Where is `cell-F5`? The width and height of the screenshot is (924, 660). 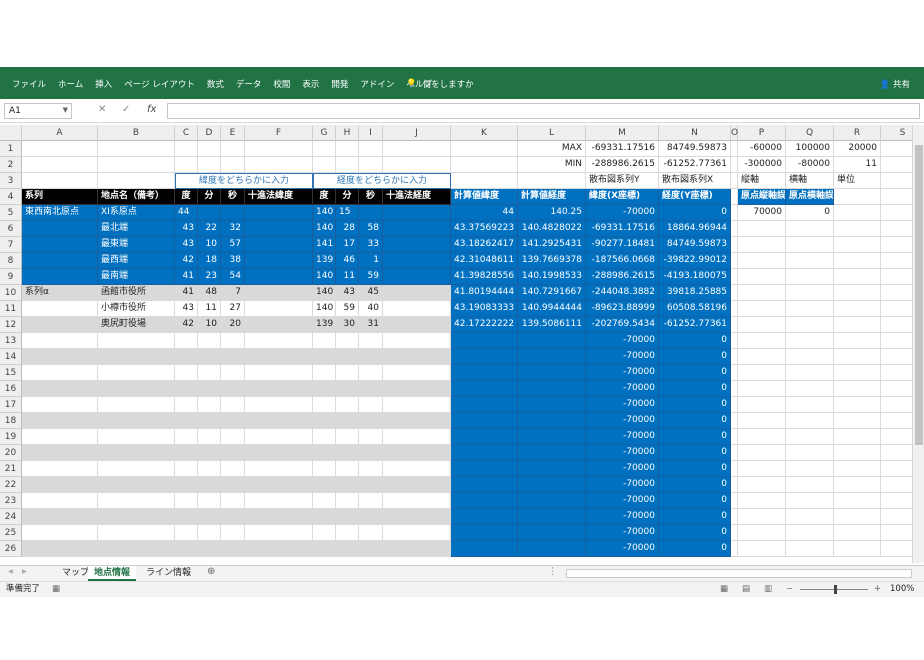 cell-F5 is located at coordinates (279, 213).